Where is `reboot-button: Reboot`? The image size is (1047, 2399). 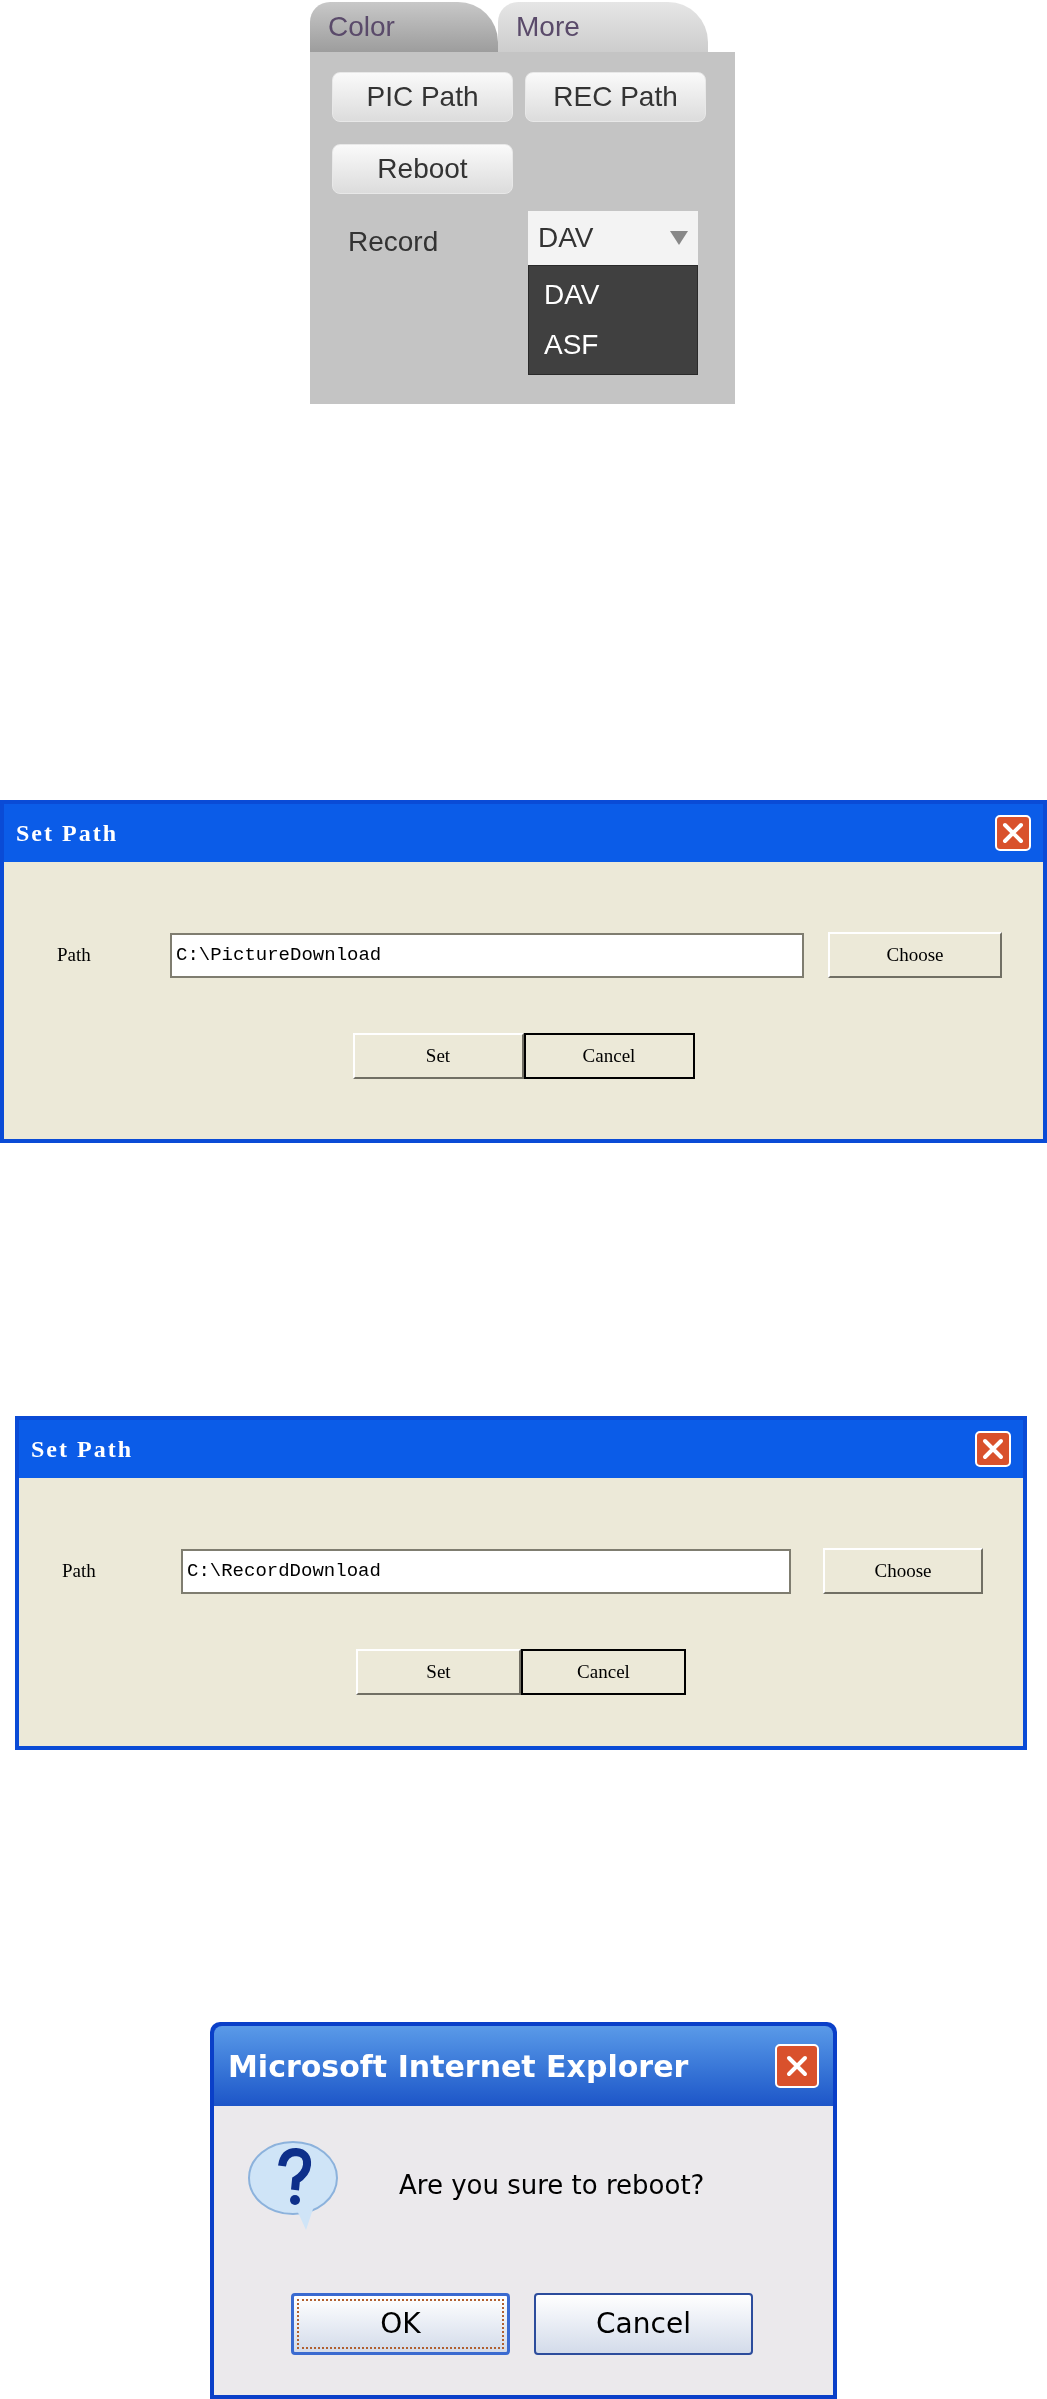
reboot-button: Reboot is located at coordinates (422, 169).